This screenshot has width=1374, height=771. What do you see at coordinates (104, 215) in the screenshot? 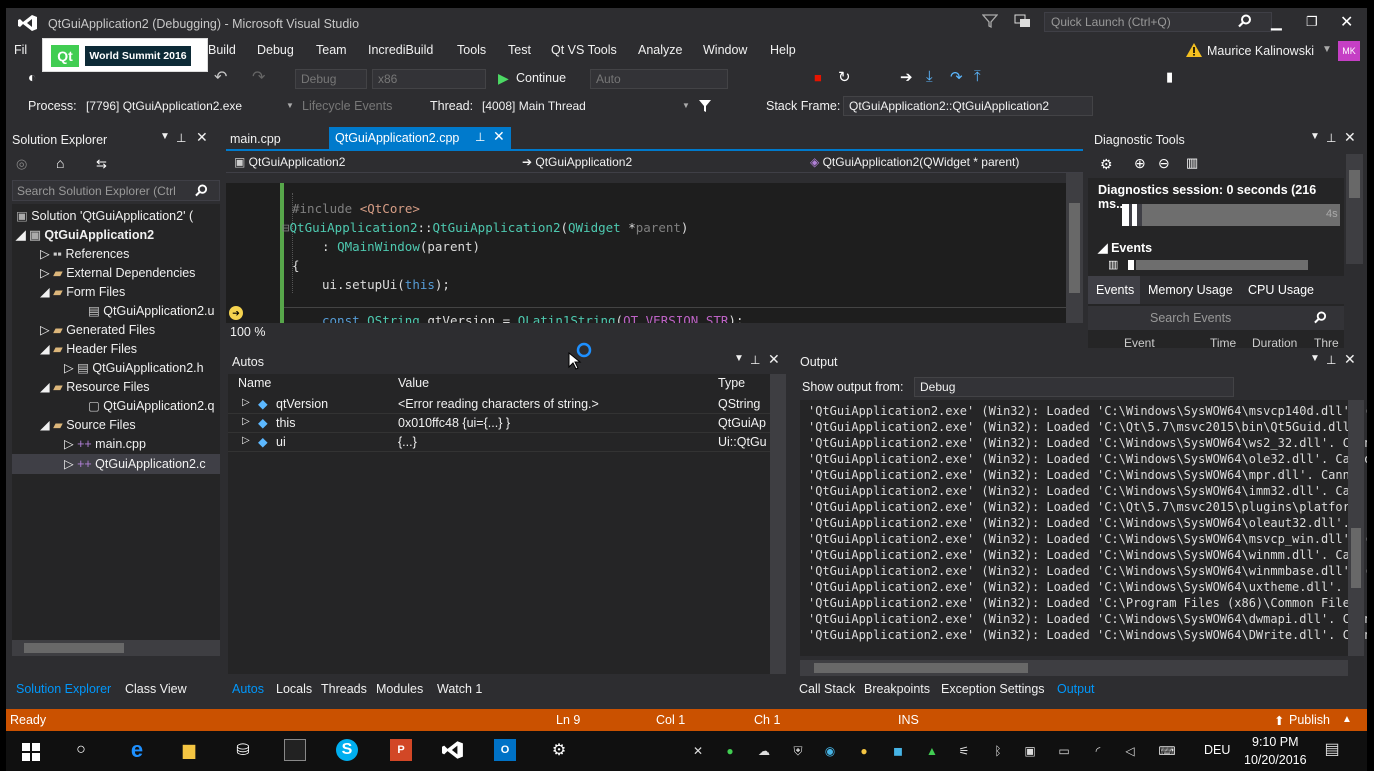
I see `tree-item-solution: ▣ Solution 'QtGuiApplication2' (` at bounding box center [104, 215].